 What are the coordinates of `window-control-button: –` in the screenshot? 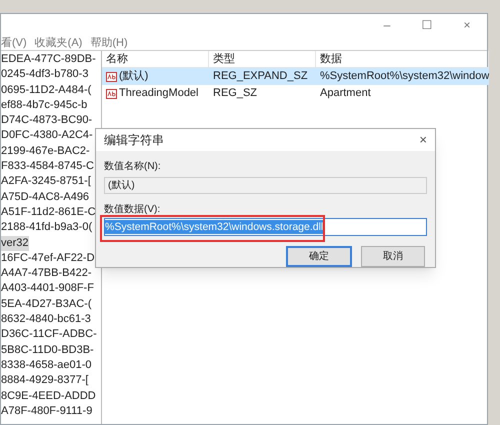 It's located at (387, 25).